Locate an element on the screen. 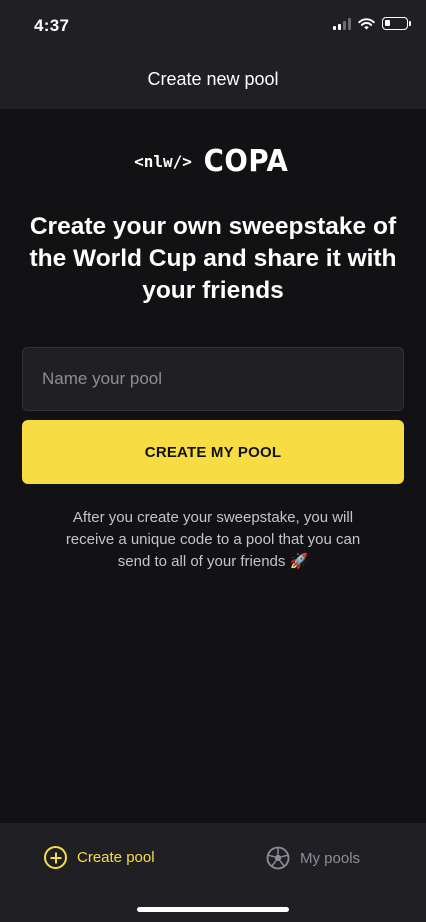 This screenshot has height=922, width=426. status-icons is located at coordinates (372, 23).